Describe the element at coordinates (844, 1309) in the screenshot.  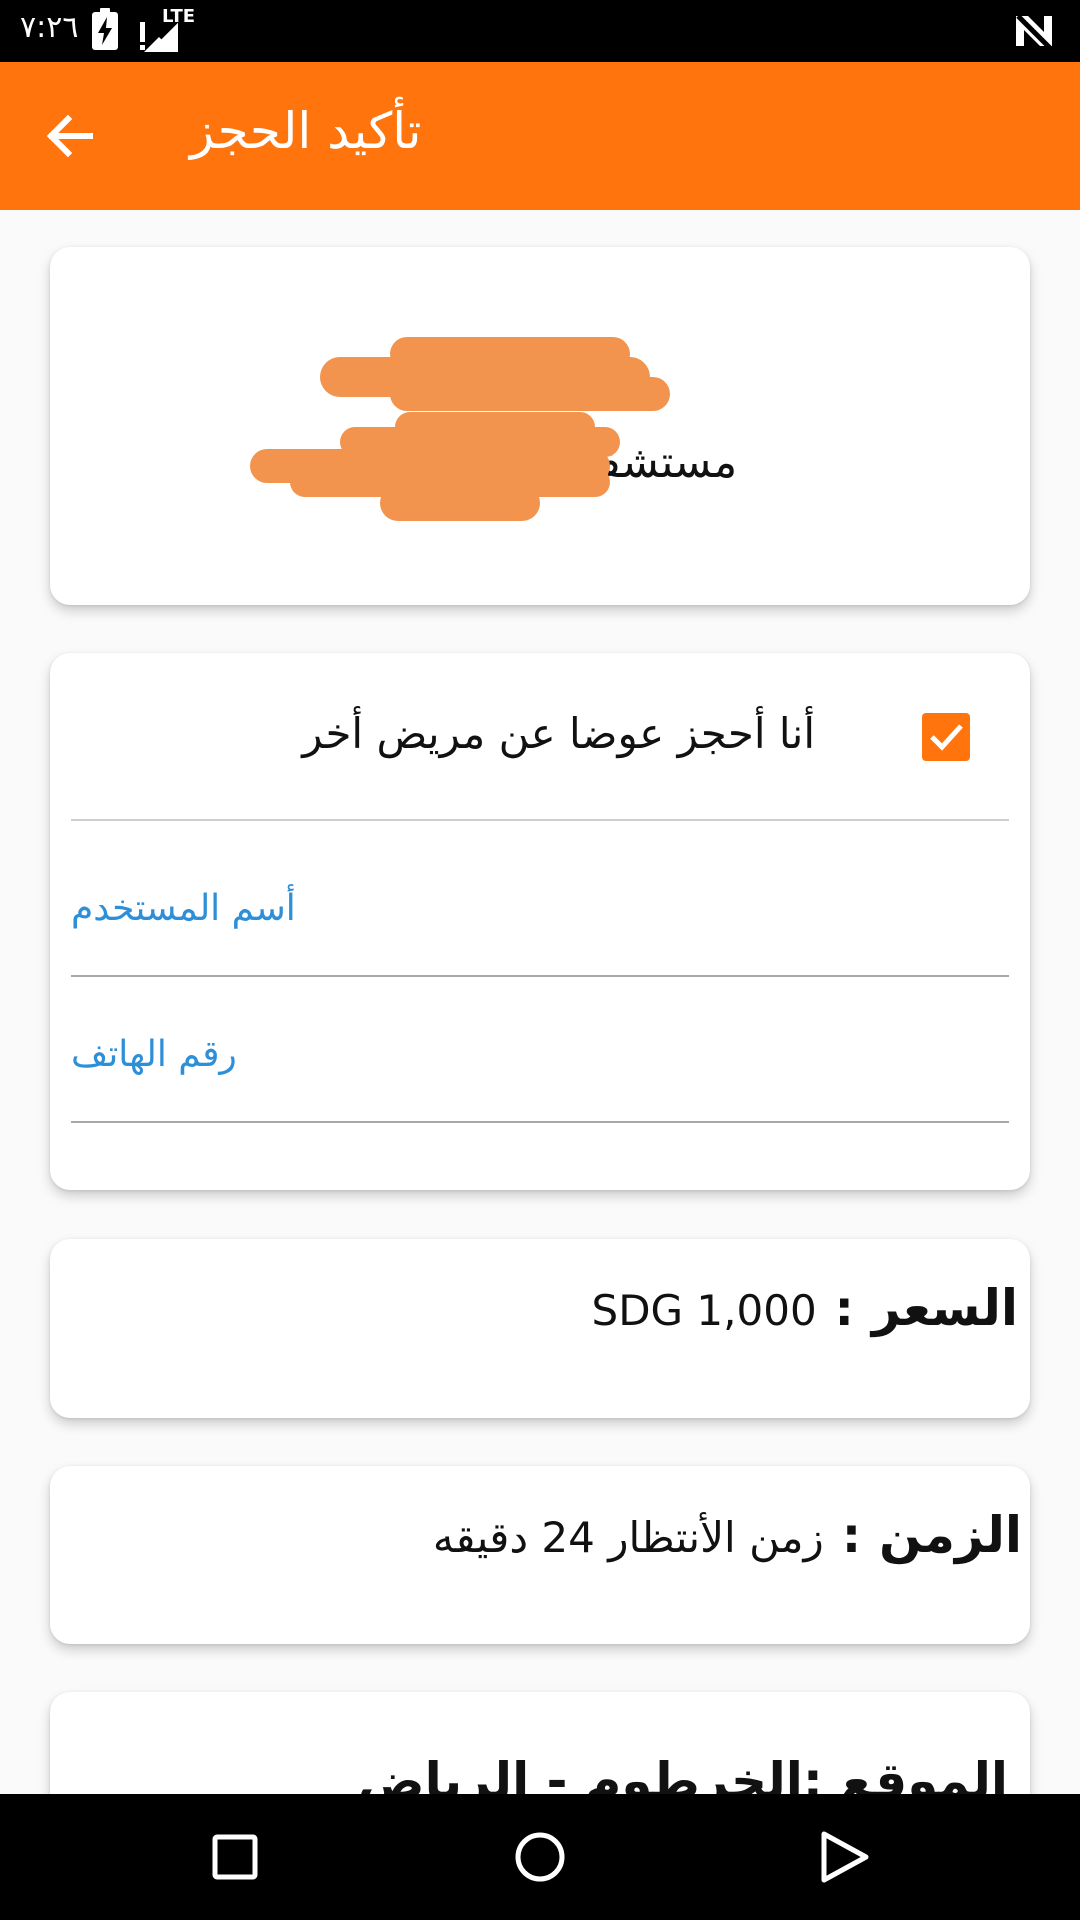
I see `price-colon: :` at that location.